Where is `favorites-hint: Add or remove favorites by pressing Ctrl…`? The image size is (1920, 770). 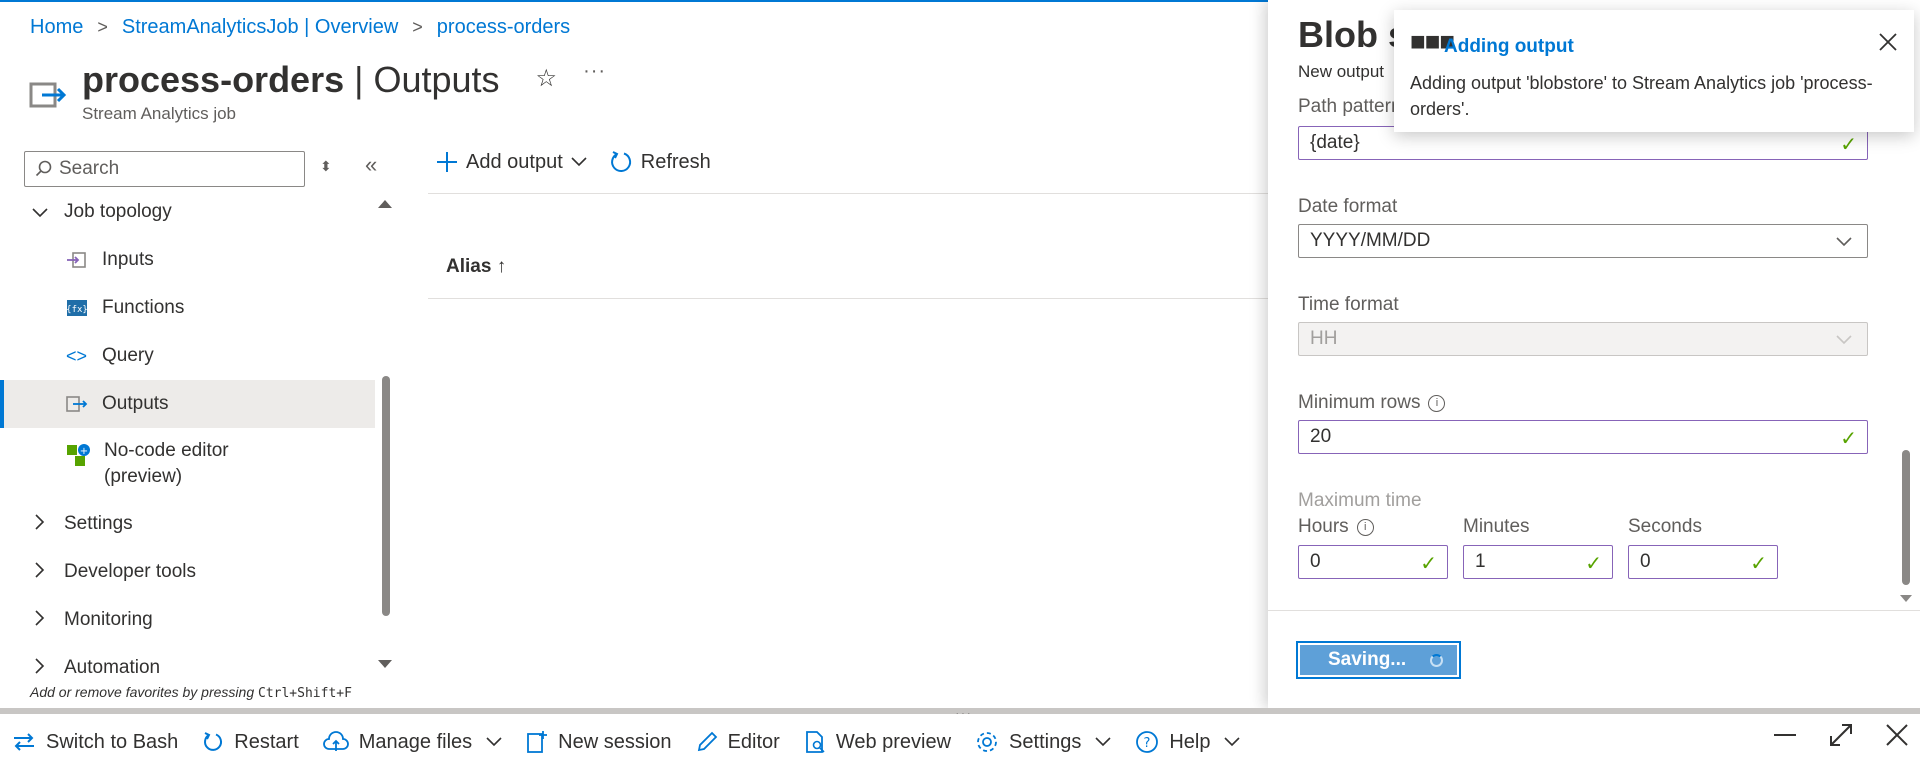
favorites-hint: Add or remove favorites by pressing Ctrl… is located at coordinates (191, 692).